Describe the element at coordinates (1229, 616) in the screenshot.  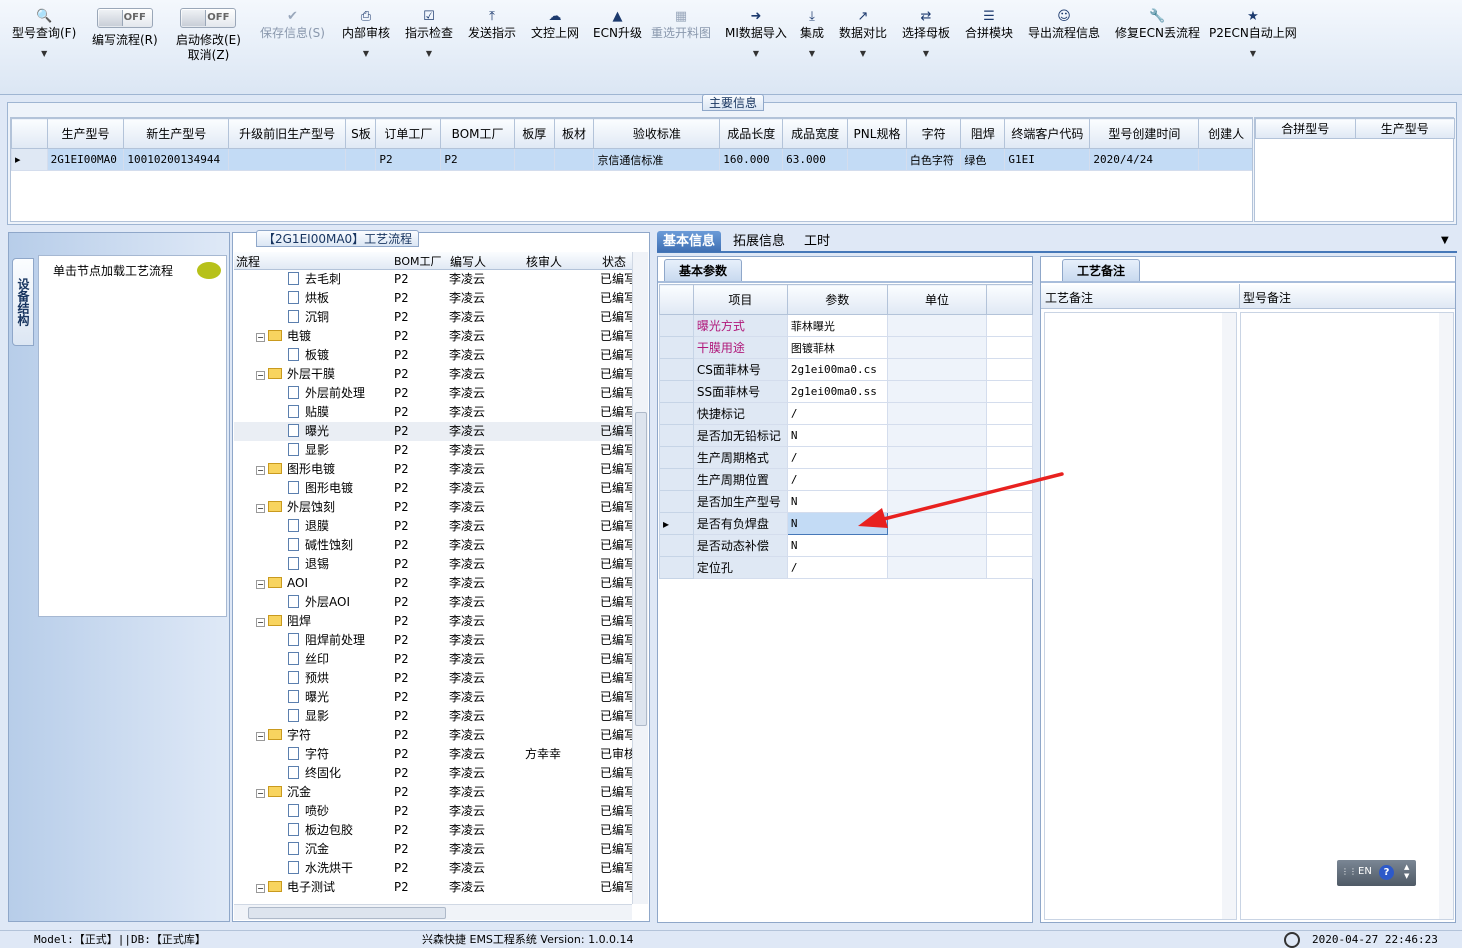
I see `remark-scrollbar` at that location.